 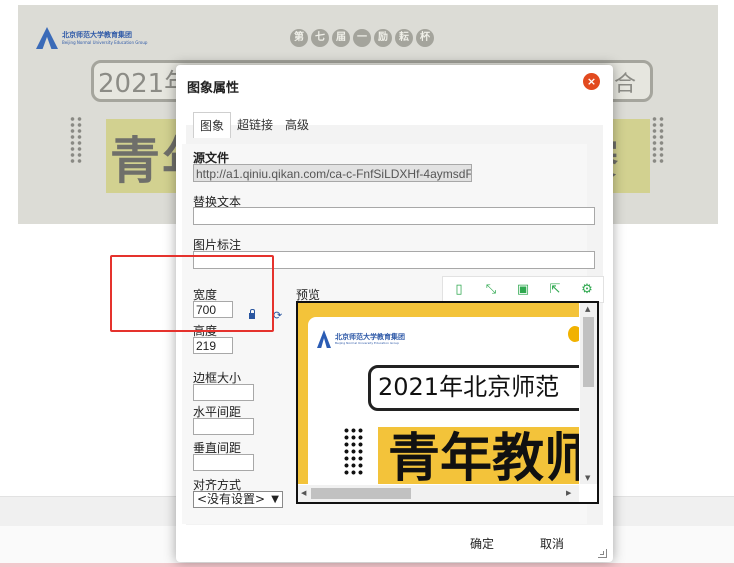 What do you see at coordinates (602, 553) in the screenshot?
I see `resize-grip-icon` at bounding box center [602, 553].